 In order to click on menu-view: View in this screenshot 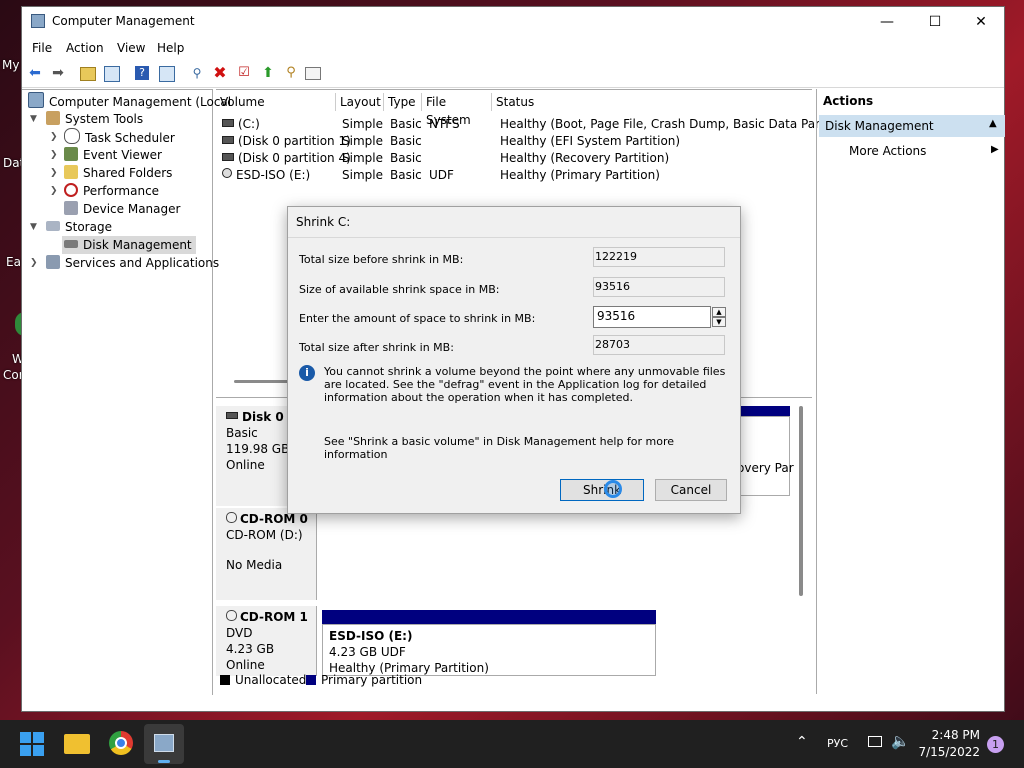, I will do `click(131, 48)`.